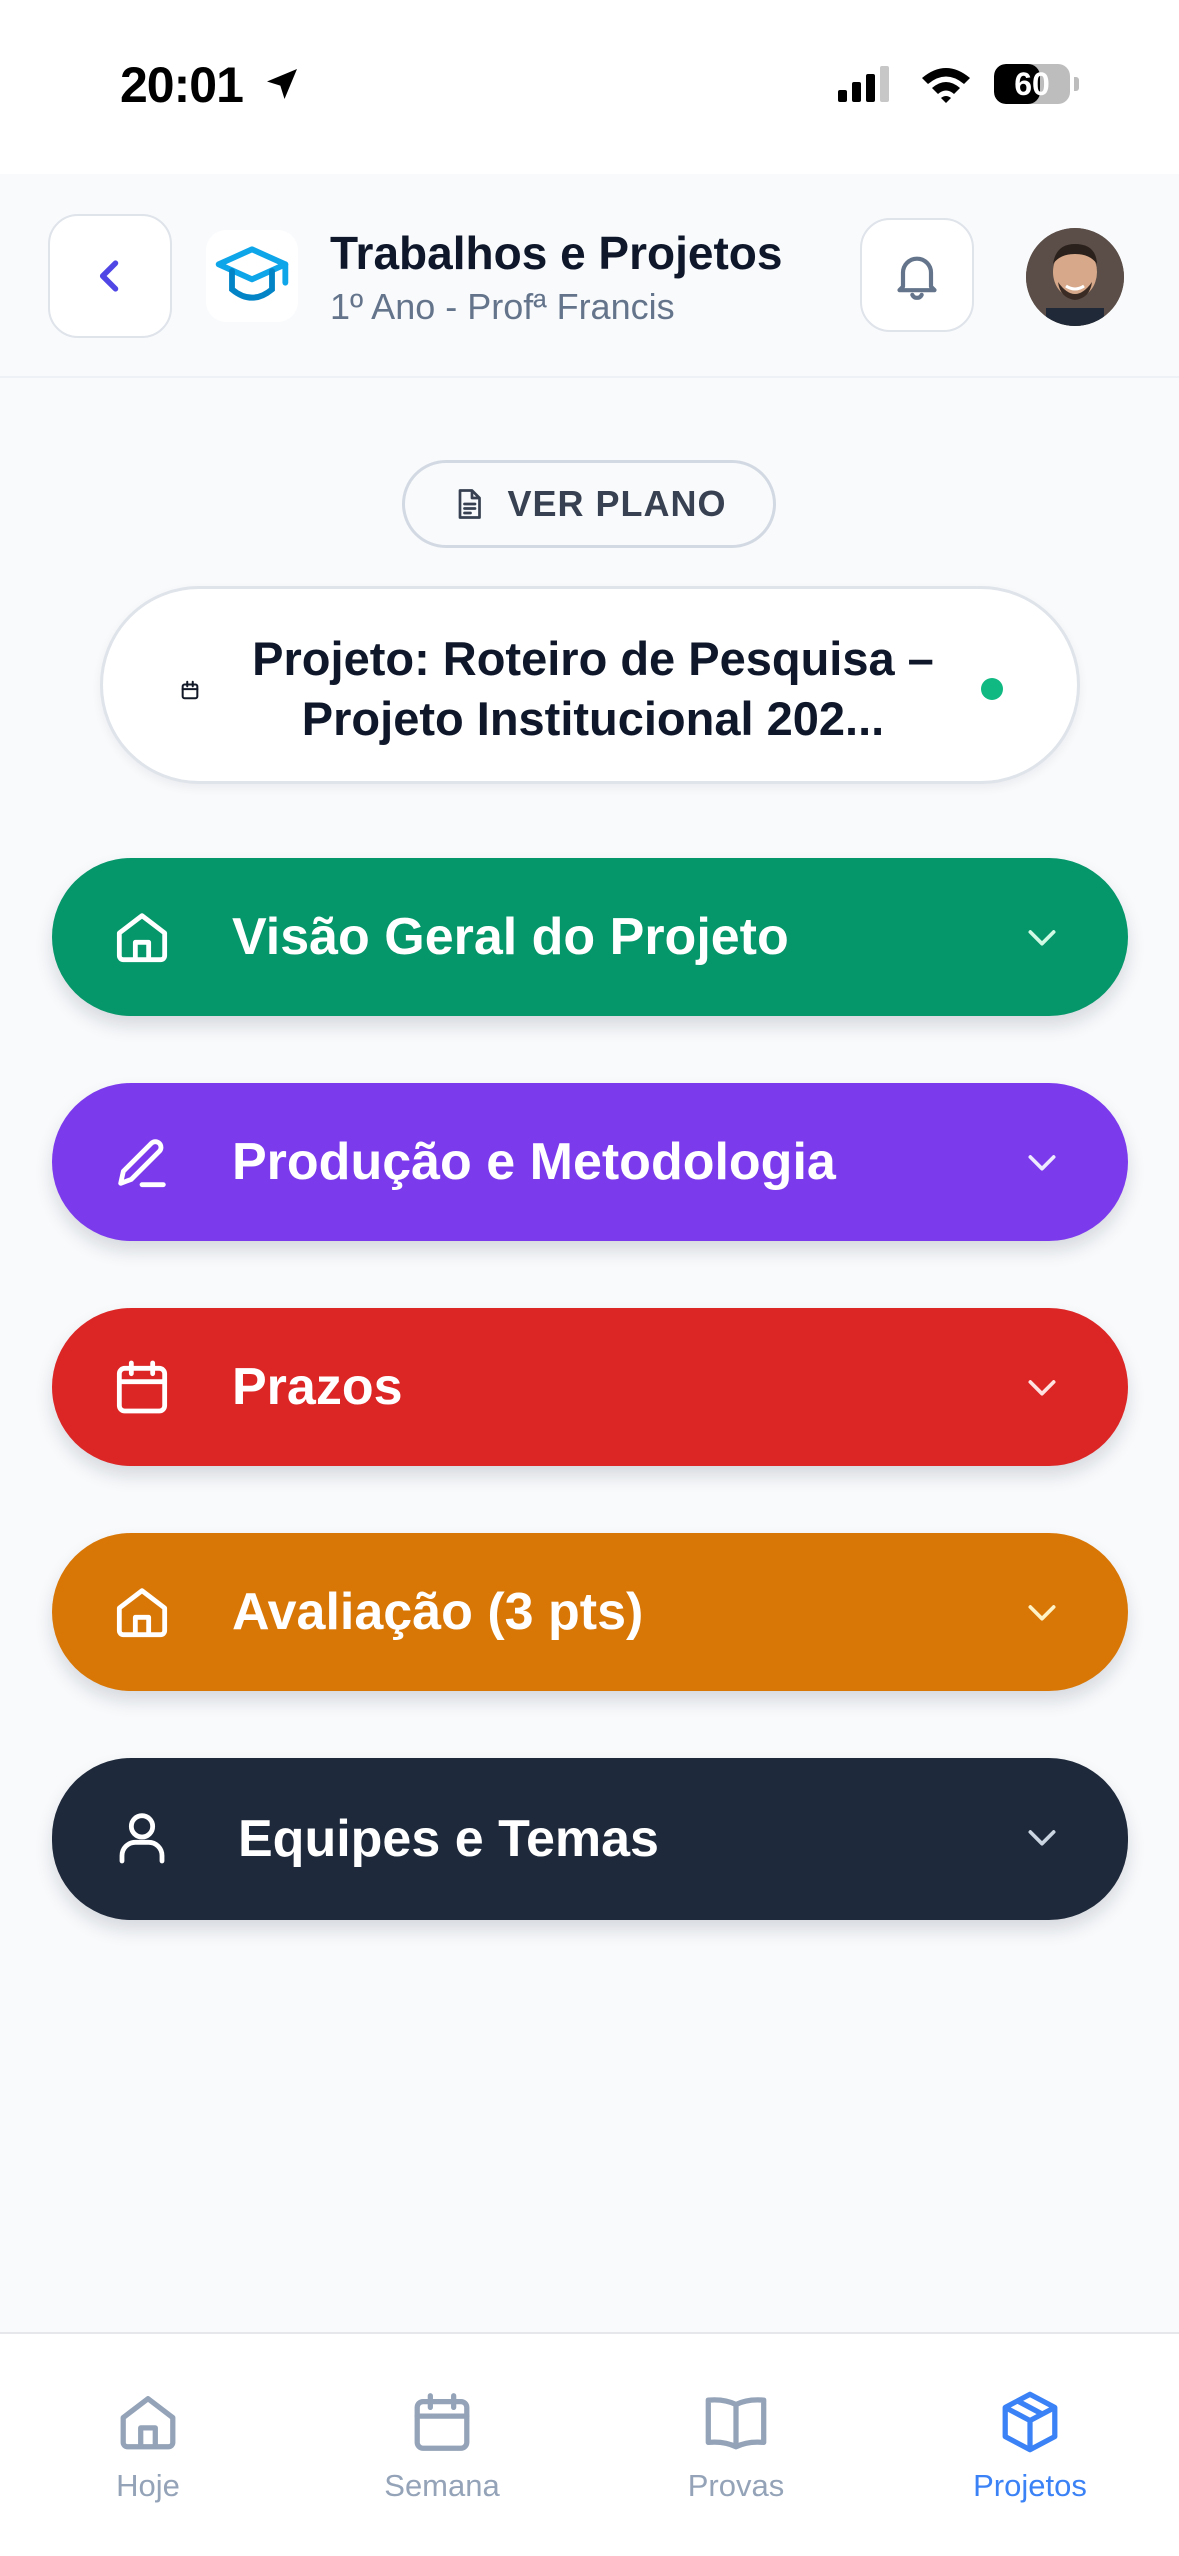 This screenshot has height=2556, width=1179. I want to click on back-button, so click(110, 276).